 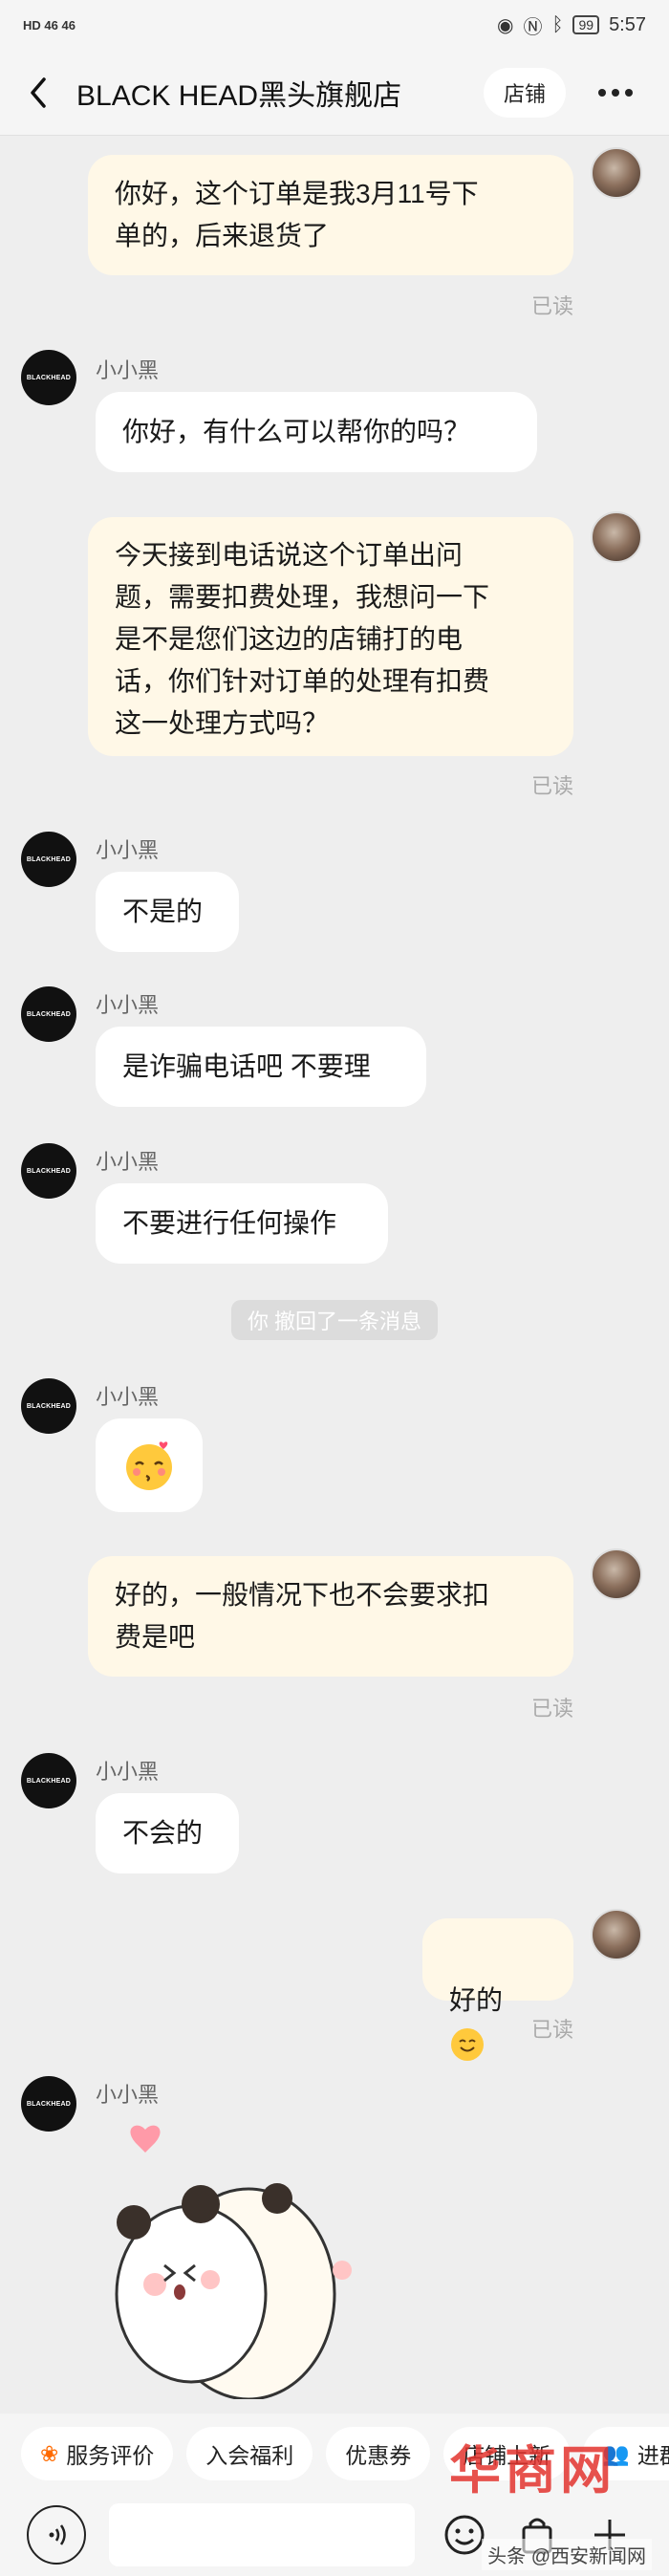 I want to click on message-input, so click(x=262, y=2534).